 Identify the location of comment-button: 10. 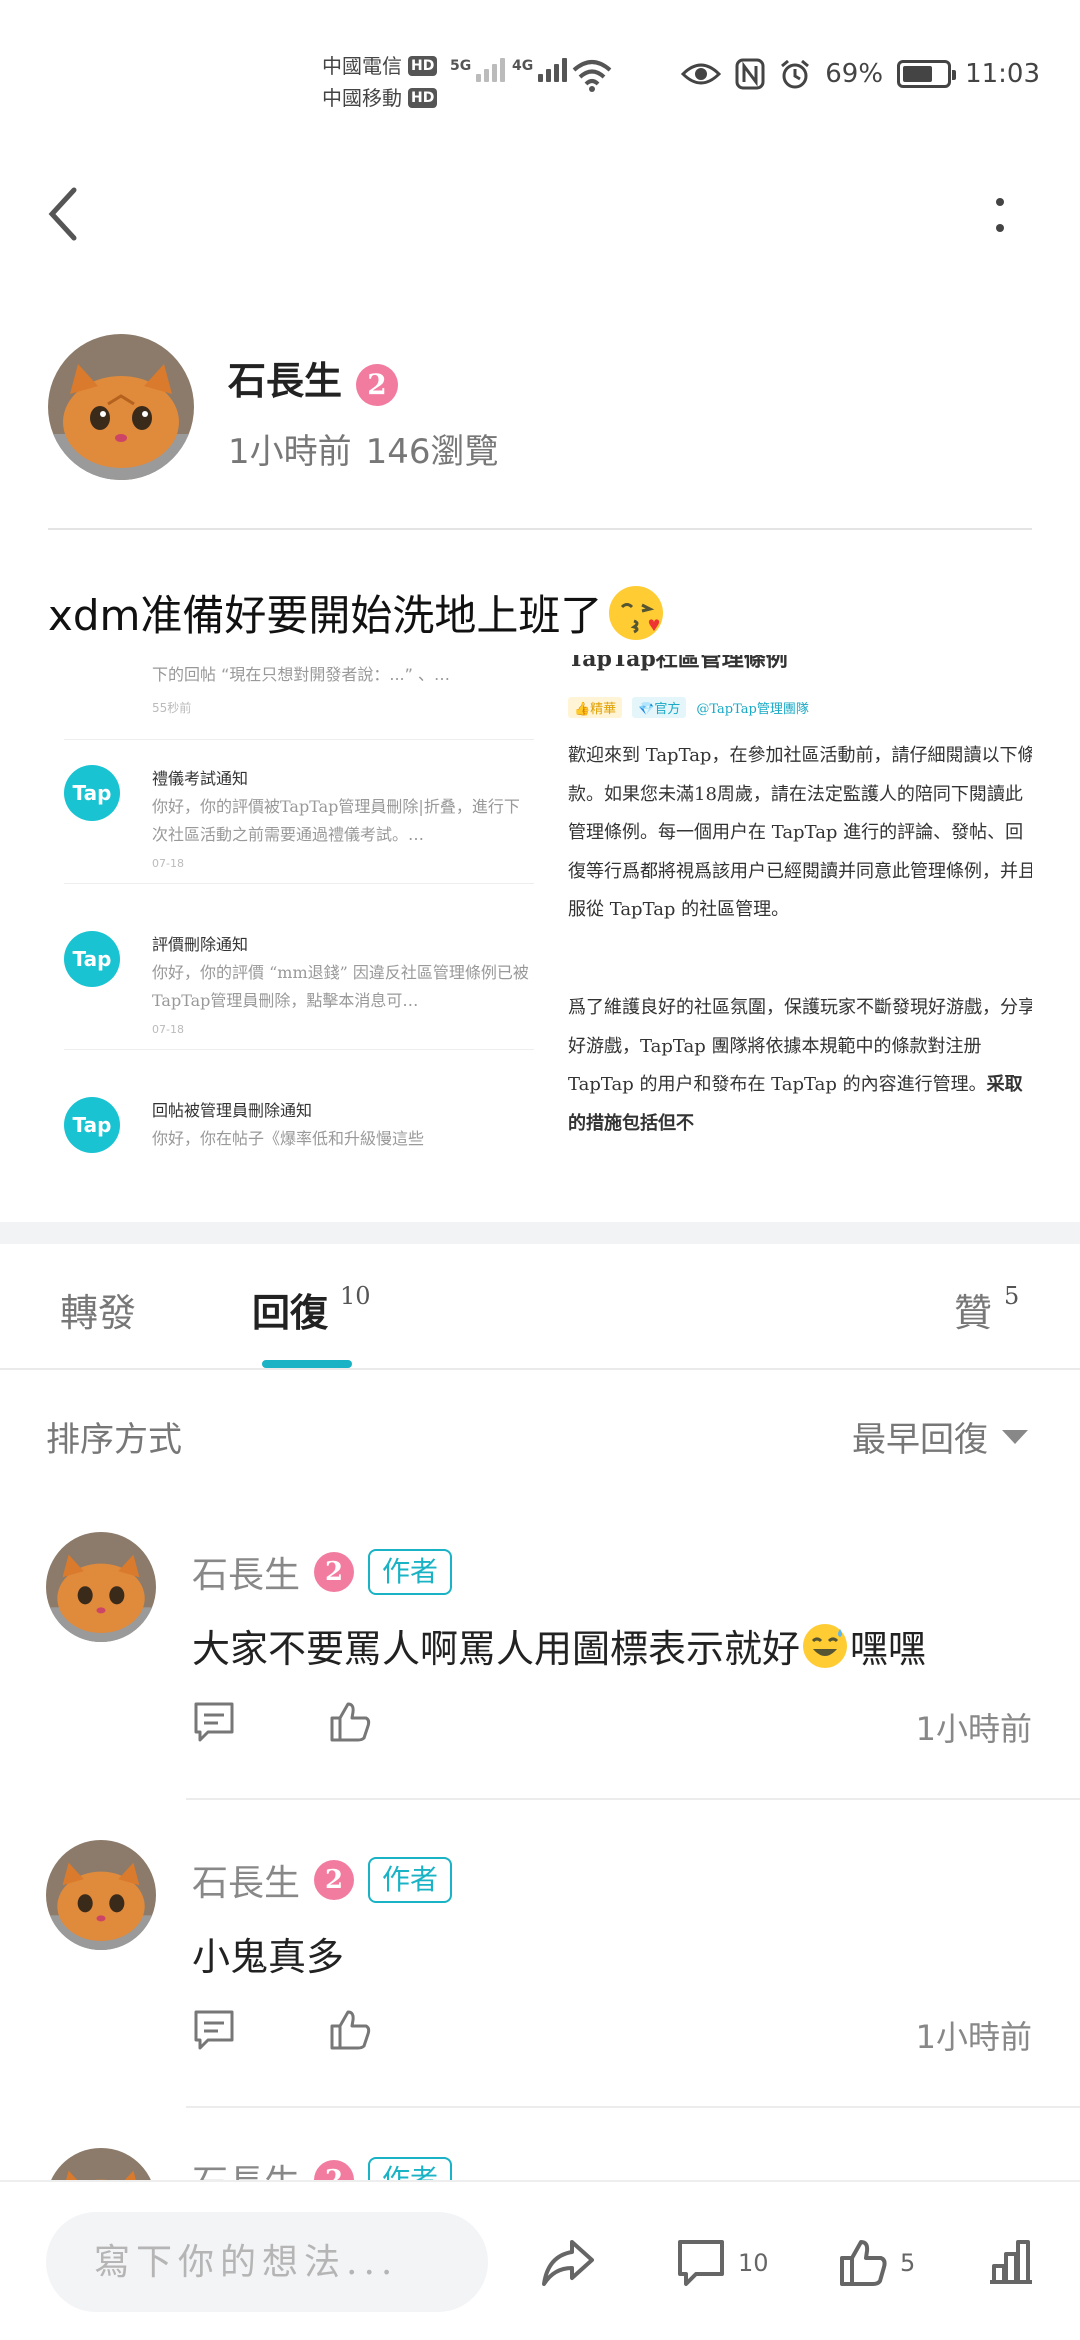
(722, 2263).